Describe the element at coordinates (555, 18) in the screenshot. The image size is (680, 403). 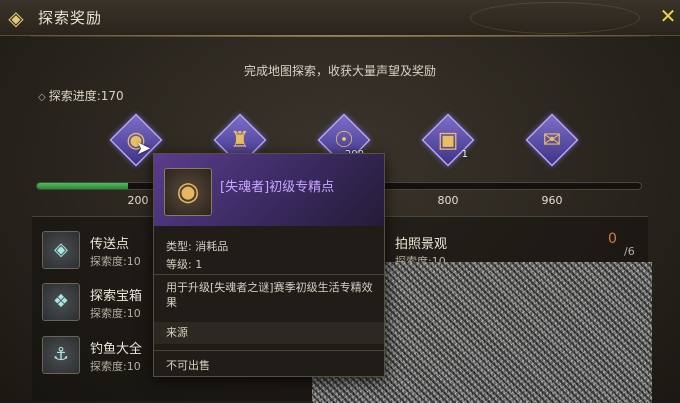
I see `title-ornament` at that location.